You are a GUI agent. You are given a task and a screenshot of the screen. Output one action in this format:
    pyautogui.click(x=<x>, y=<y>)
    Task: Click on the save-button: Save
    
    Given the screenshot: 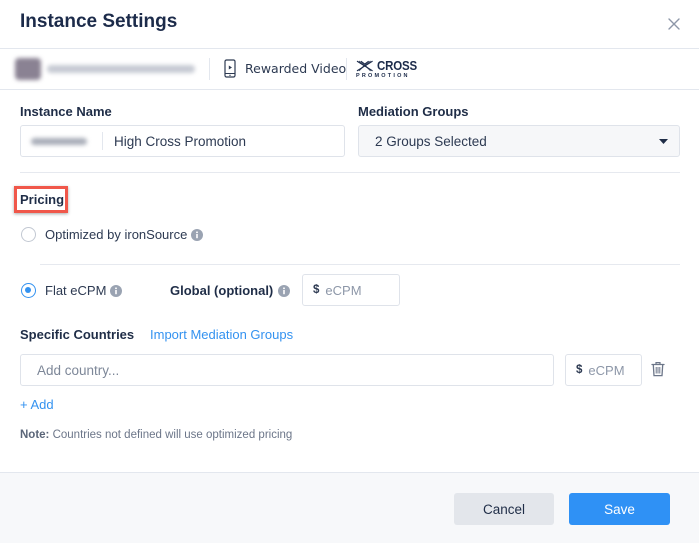 What is the action you would take?
    pyautogui.click(x=619, y=509)
    